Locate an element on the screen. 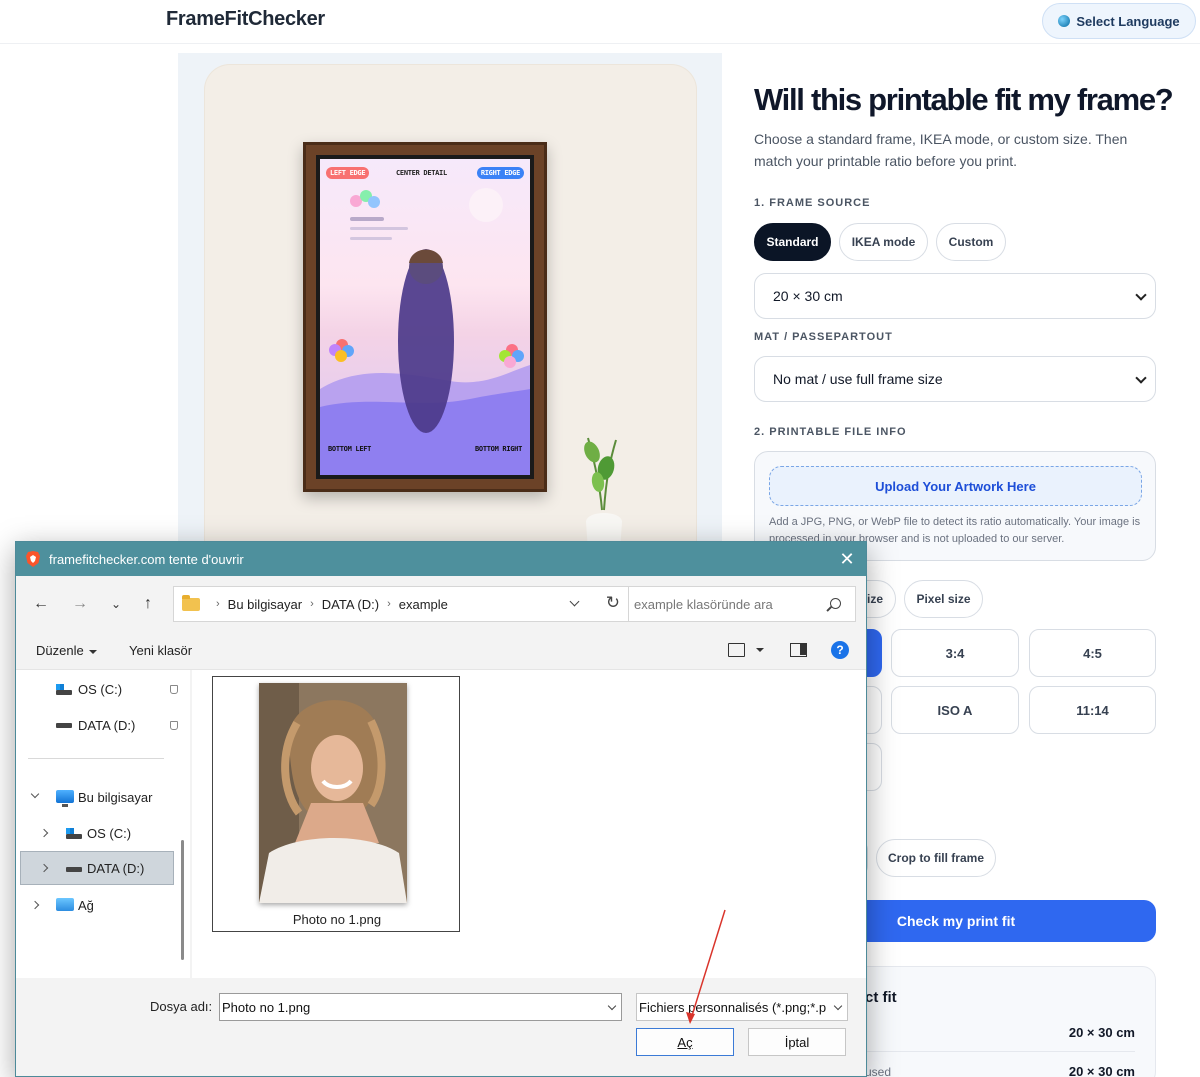 The image size is (1200, 1077). dialog-toolbar: Düzenle Yeni klasör ? is located at coordinates (441, 651).